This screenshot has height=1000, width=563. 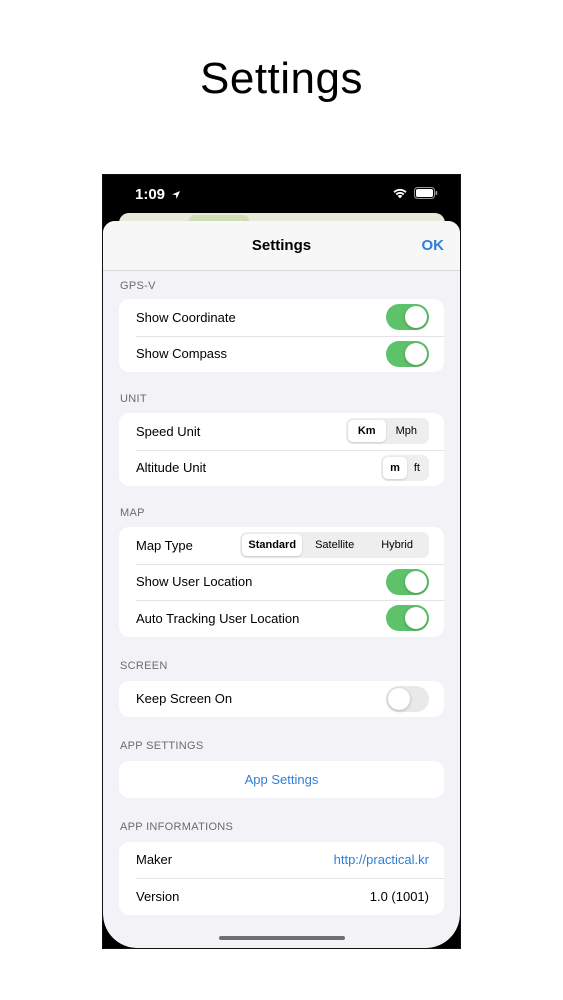 I want to click on row-show-user-location: Show User Location, so click(x=281, y=582).